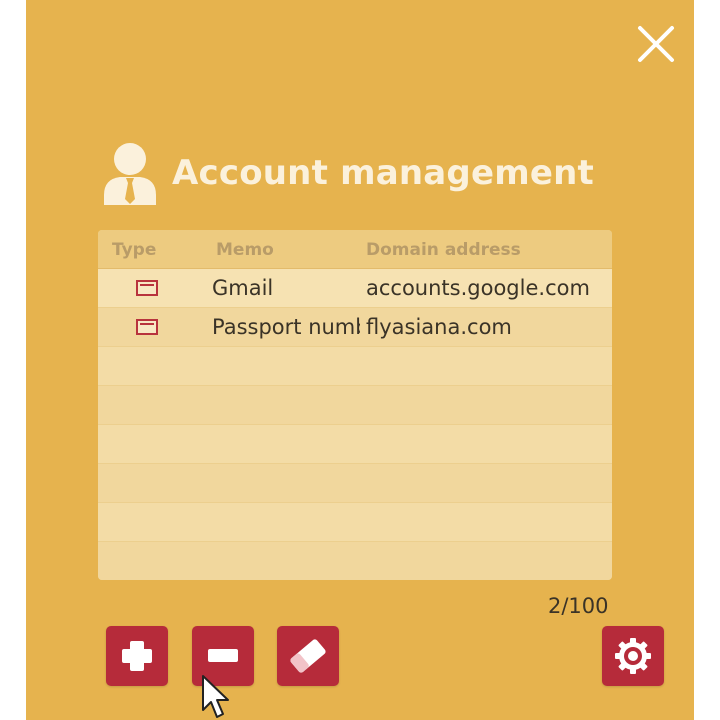  I want to click on row-memo: Gmail, so click(243, 288).